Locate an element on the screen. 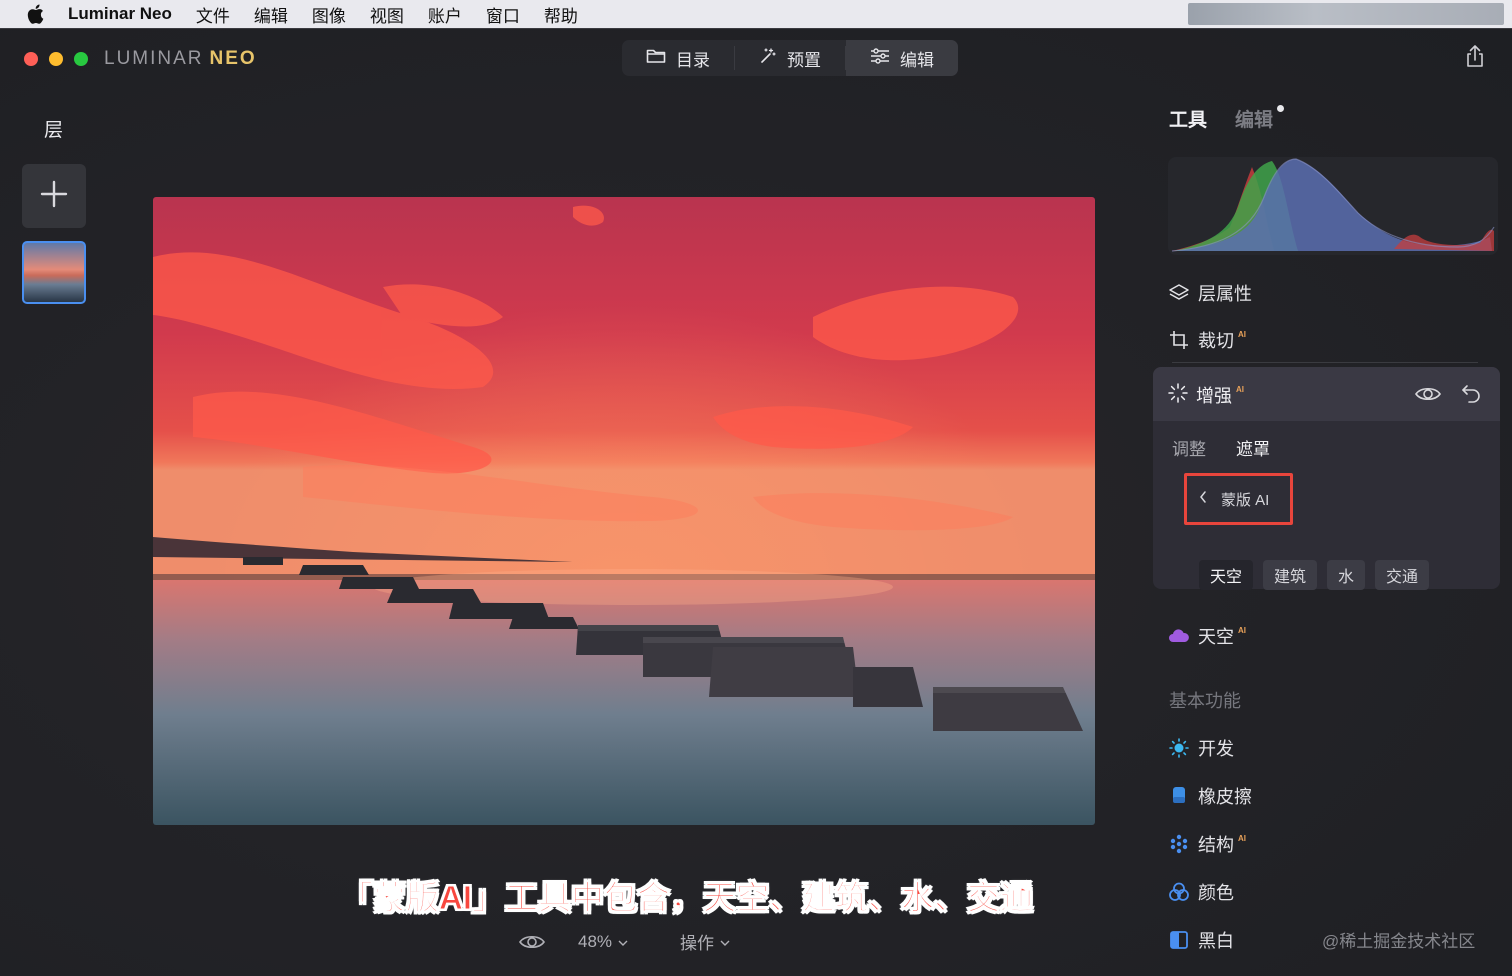  mask-ai-label: 蒙版 AI is located at coordinates (1245, 500).